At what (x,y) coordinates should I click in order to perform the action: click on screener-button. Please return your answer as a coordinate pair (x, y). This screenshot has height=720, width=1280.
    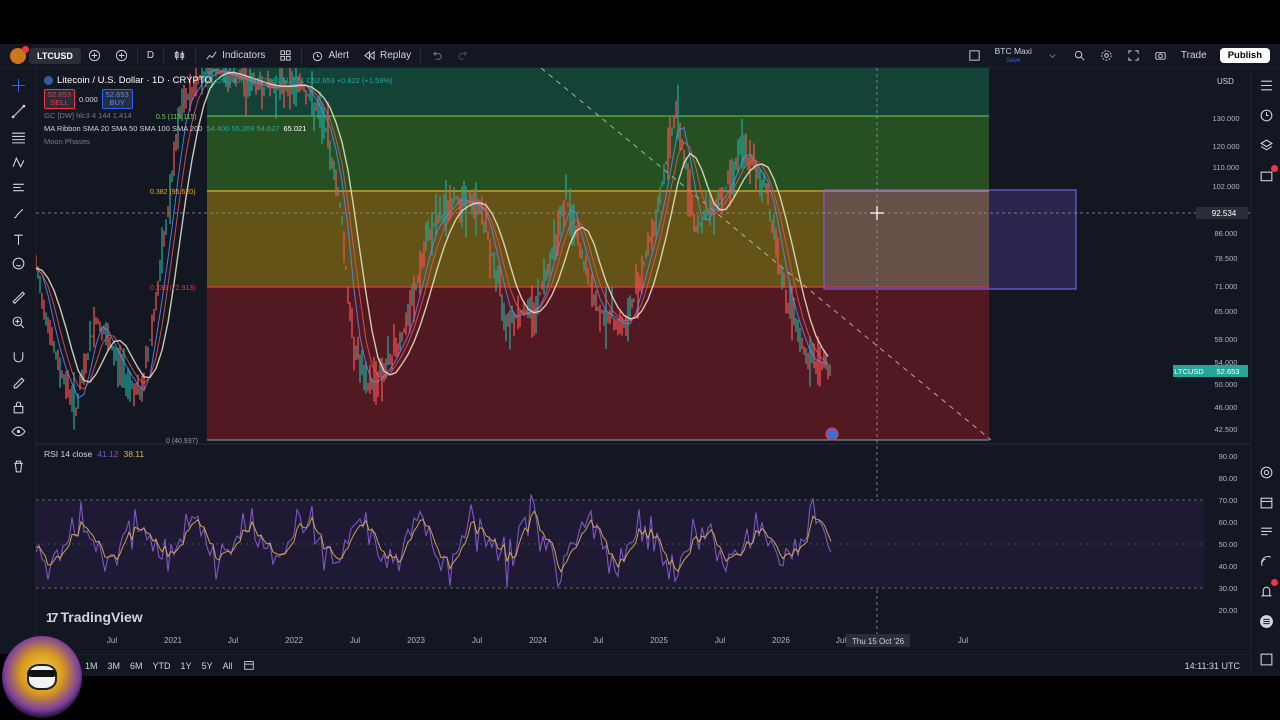
    Looking at the image, I should click on (1266, 472).